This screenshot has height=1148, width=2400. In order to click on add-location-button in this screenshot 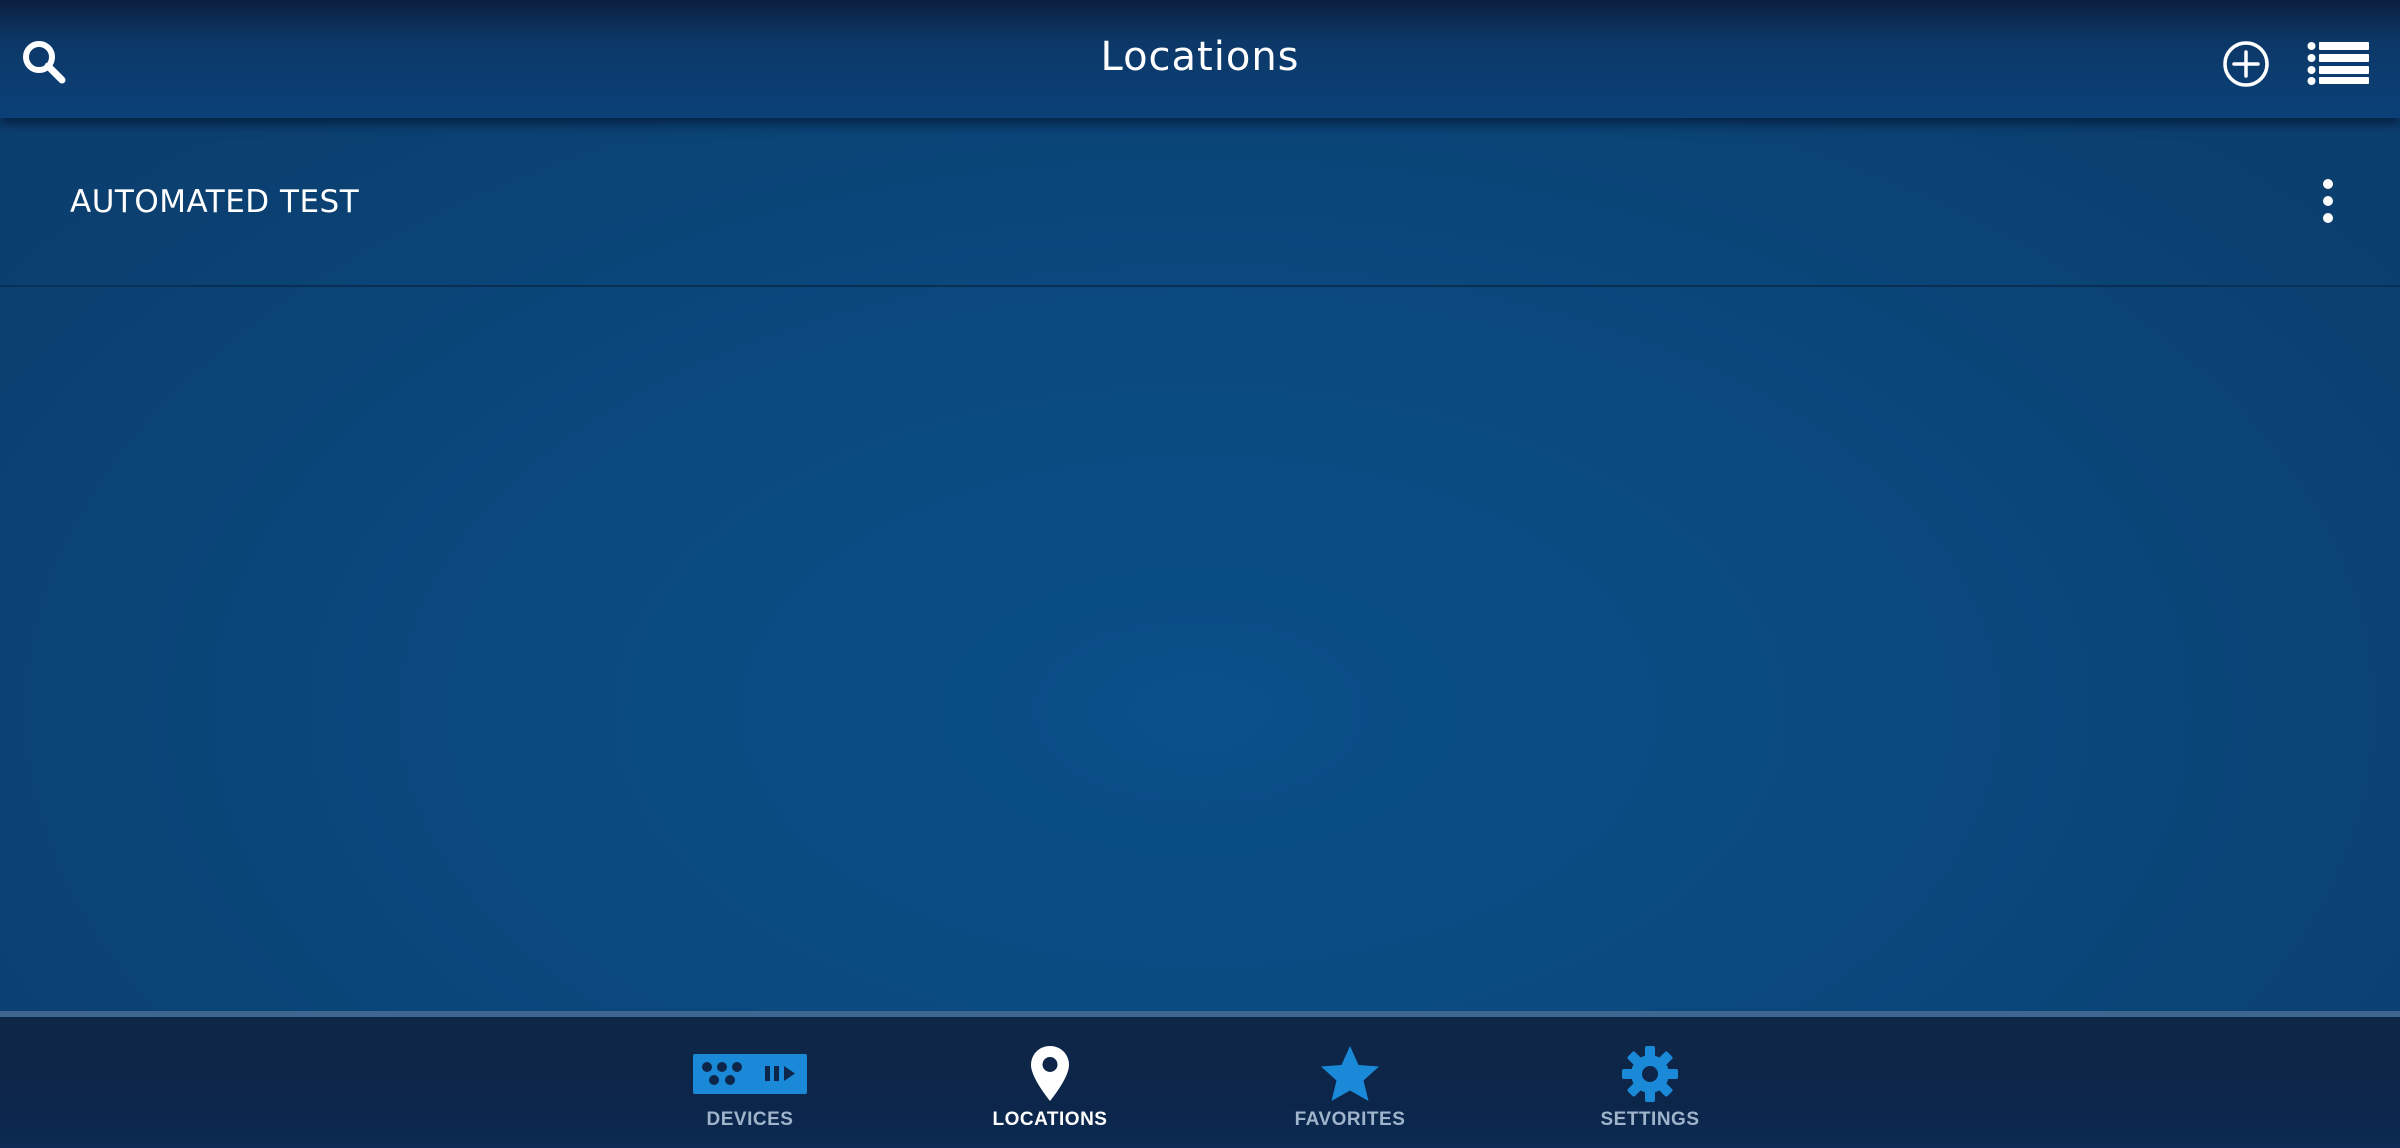, I will do `click(2246, 64)`.